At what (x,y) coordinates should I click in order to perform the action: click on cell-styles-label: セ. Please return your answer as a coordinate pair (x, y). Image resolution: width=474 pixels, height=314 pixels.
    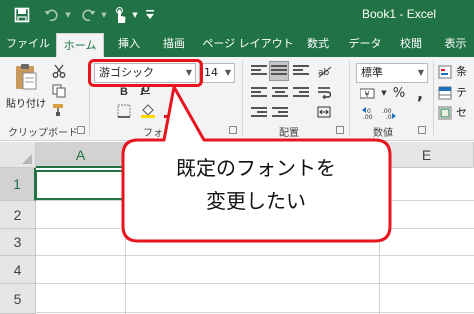
    Looking at the image, I should click on (461, 112).